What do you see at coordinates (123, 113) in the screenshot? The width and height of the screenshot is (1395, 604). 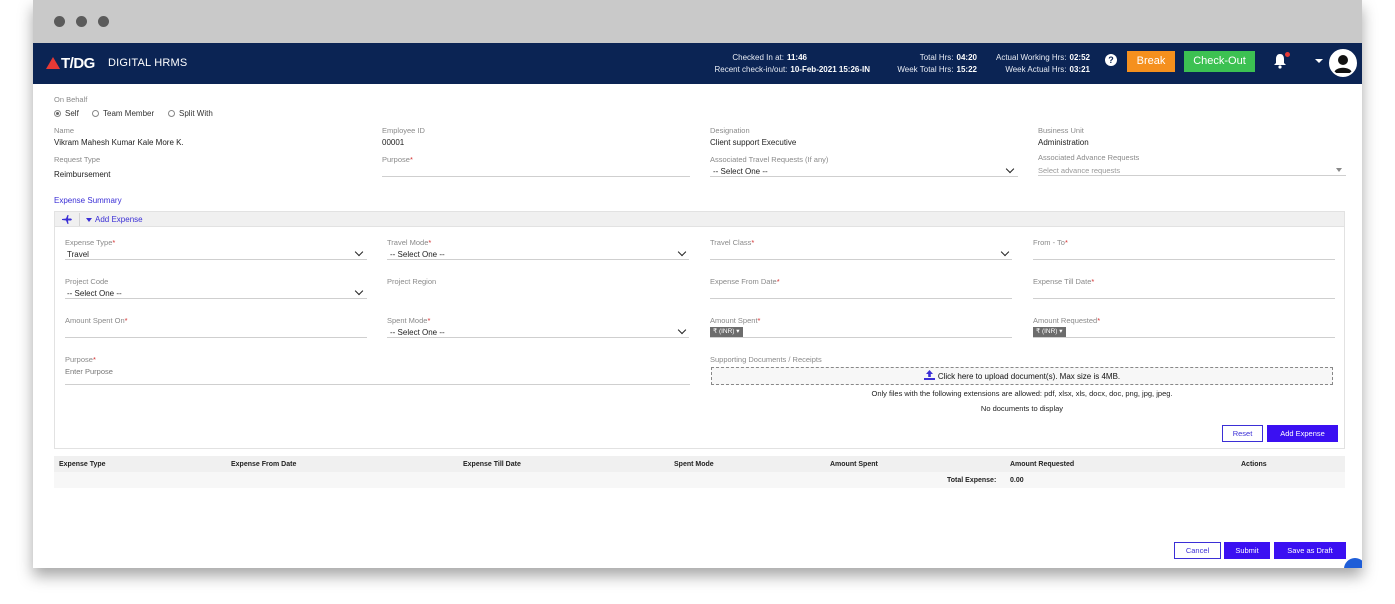 I see `radio-team-member: Team Member` at bounding box center [123, 113].